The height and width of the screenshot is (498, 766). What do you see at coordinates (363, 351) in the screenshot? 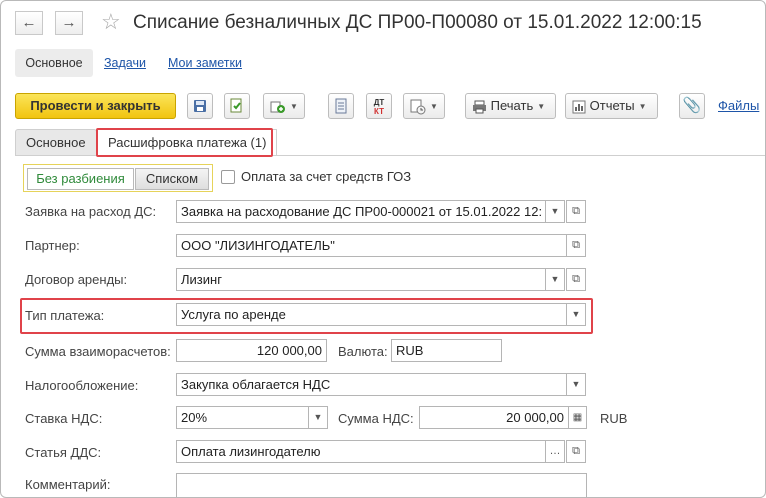
I see `currency-label: Валюта:` at bounding box center [363, 351].